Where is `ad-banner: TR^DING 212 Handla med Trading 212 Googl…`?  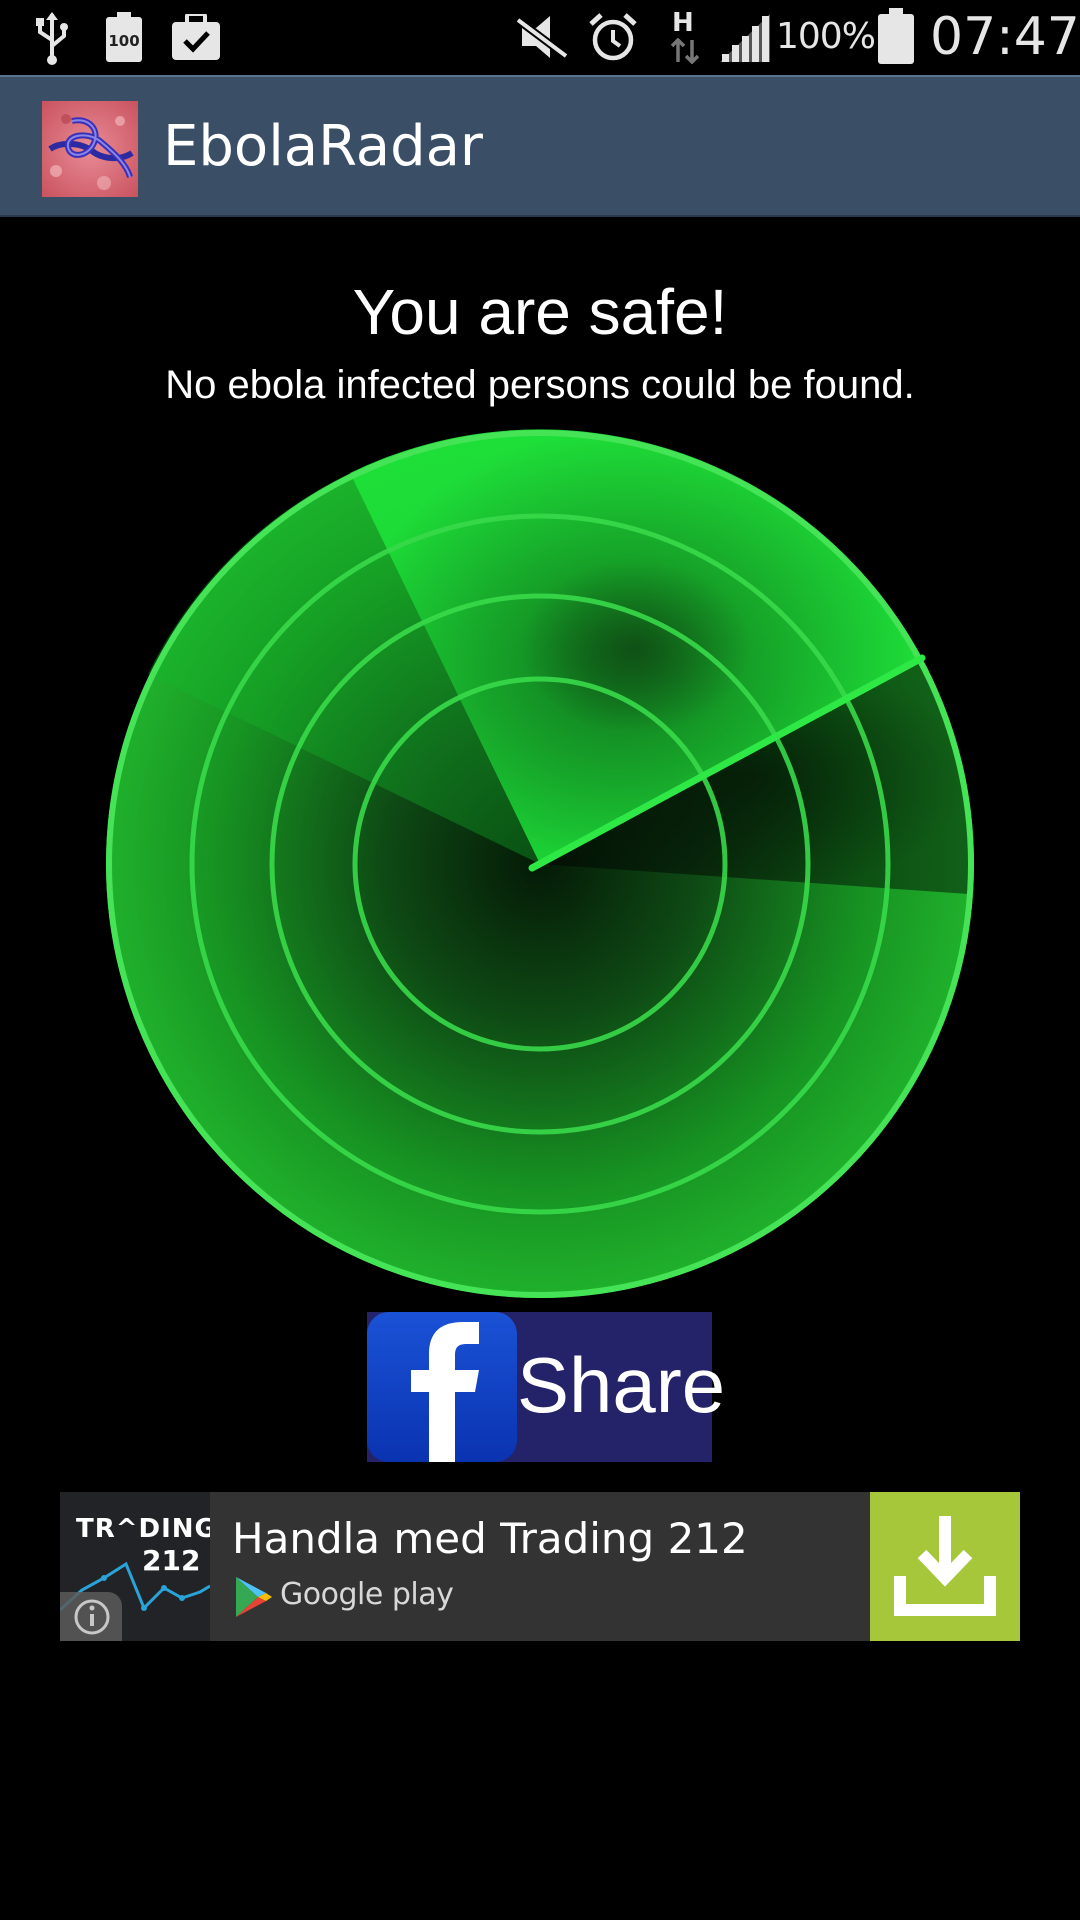
ad-banner: TR^DING 212 Handla med Trading 212 Googl… is located at coordinates (540, 1566).